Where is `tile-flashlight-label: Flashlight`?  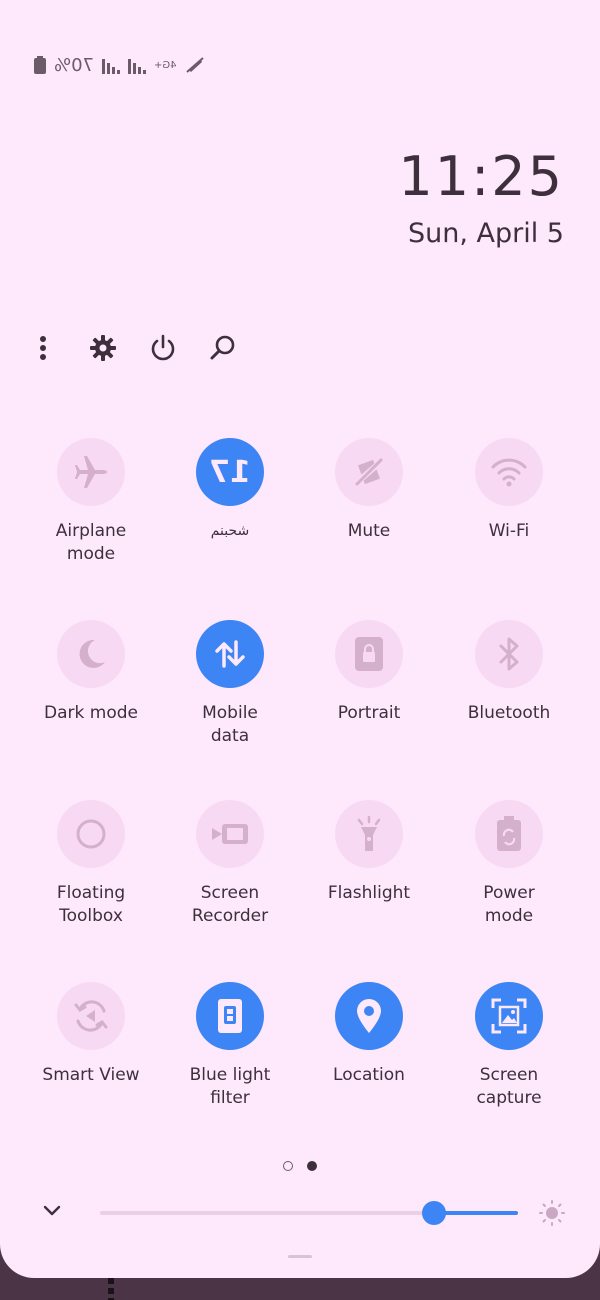
tile-flashlight-label: Flashlight is located at coordinates (369, 893).